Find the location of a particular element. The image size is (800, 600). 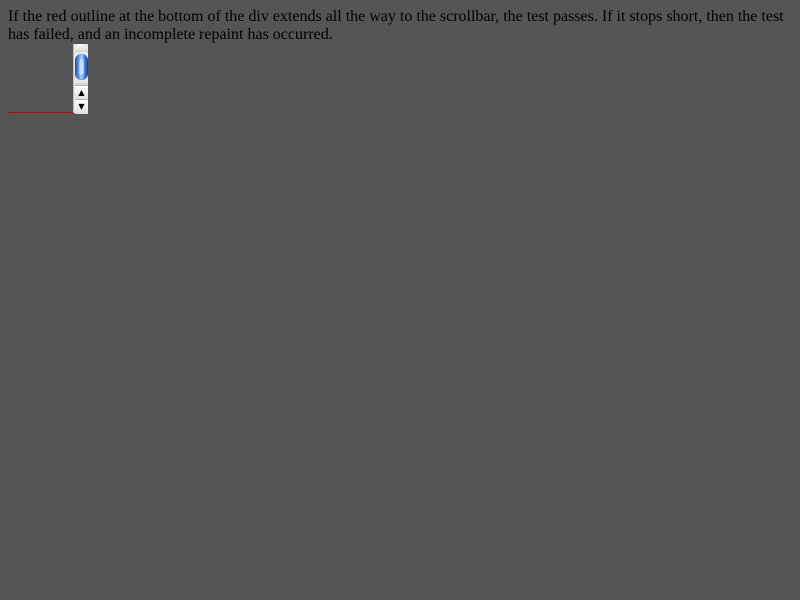

scrollbar-top-cap is located at coordinates (81, 48).